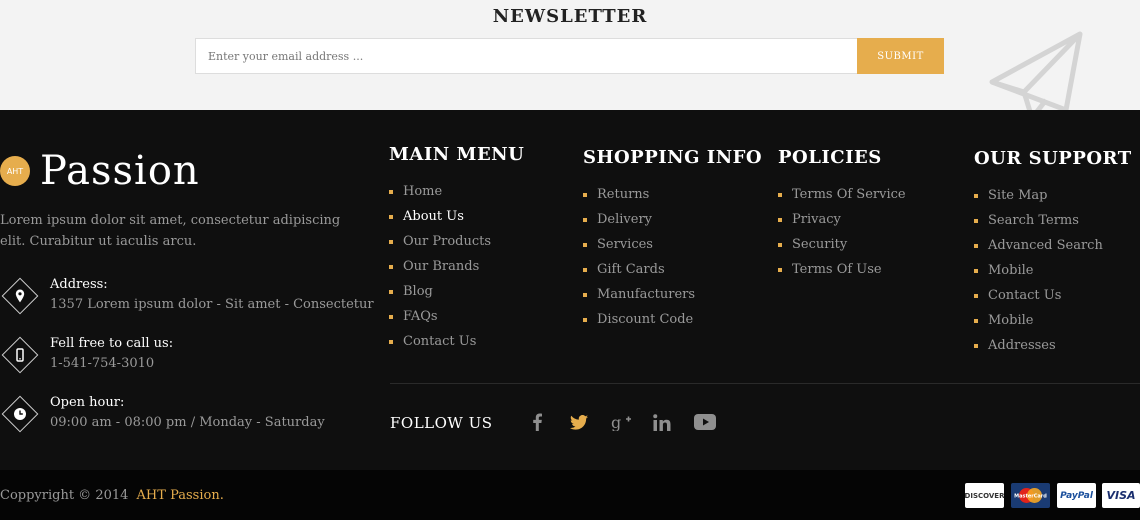 This screenshot has width=1140, height=520. Describe the element at coordinates (526, 56) in the screenshot. I see `newsletter-email-input` at that location.